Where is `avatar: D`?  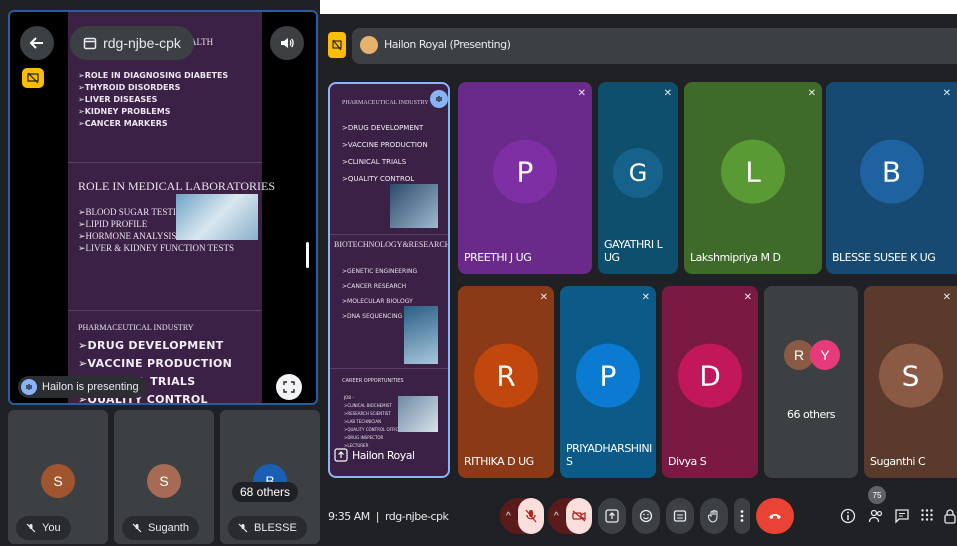
avatar: D is located at coordinates (710, 375).